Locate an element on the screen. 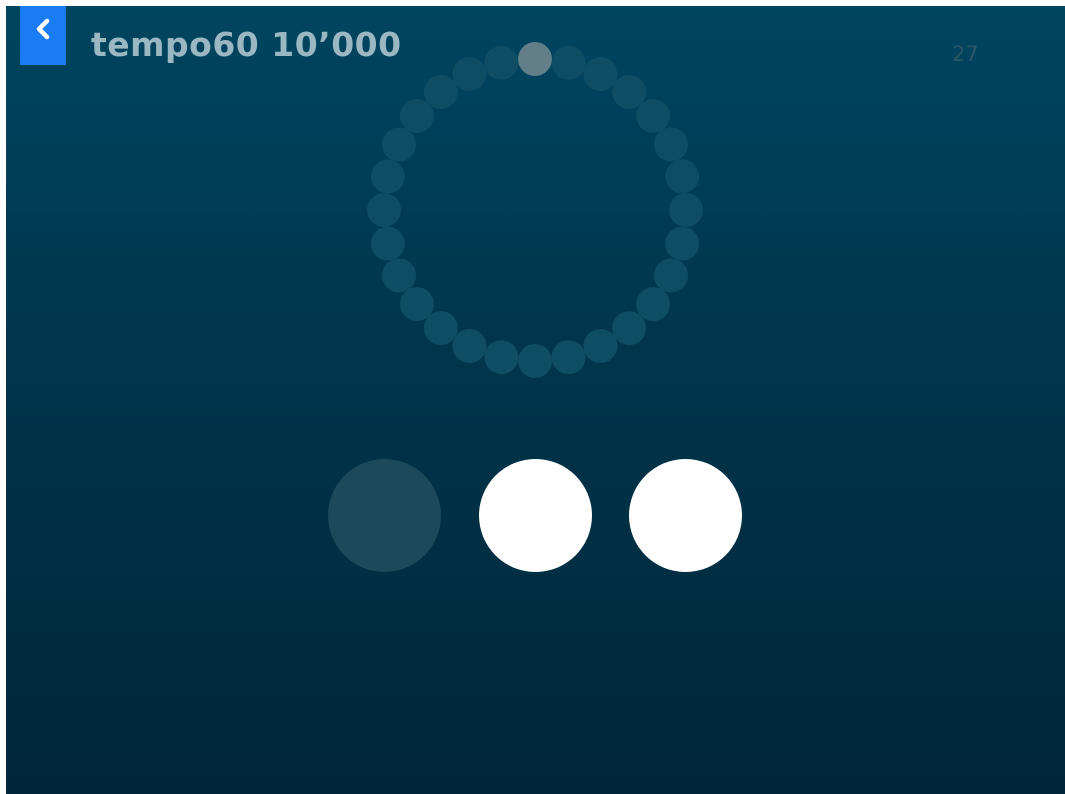 This screenshot has width=1065, height=794. beat-ring is located at coordinates (535, 210).